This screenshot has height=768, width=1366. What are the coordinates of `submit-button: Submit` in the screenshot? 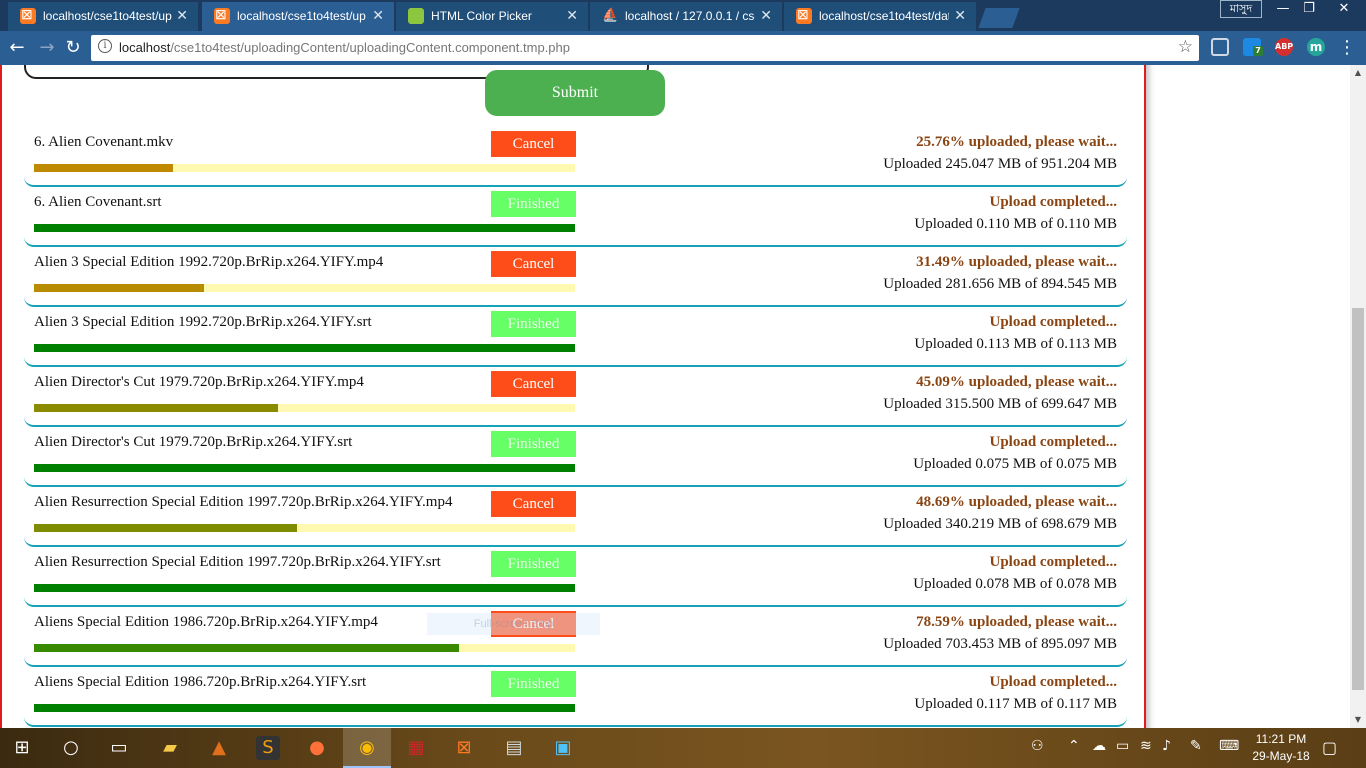 It's located at (575, 93).